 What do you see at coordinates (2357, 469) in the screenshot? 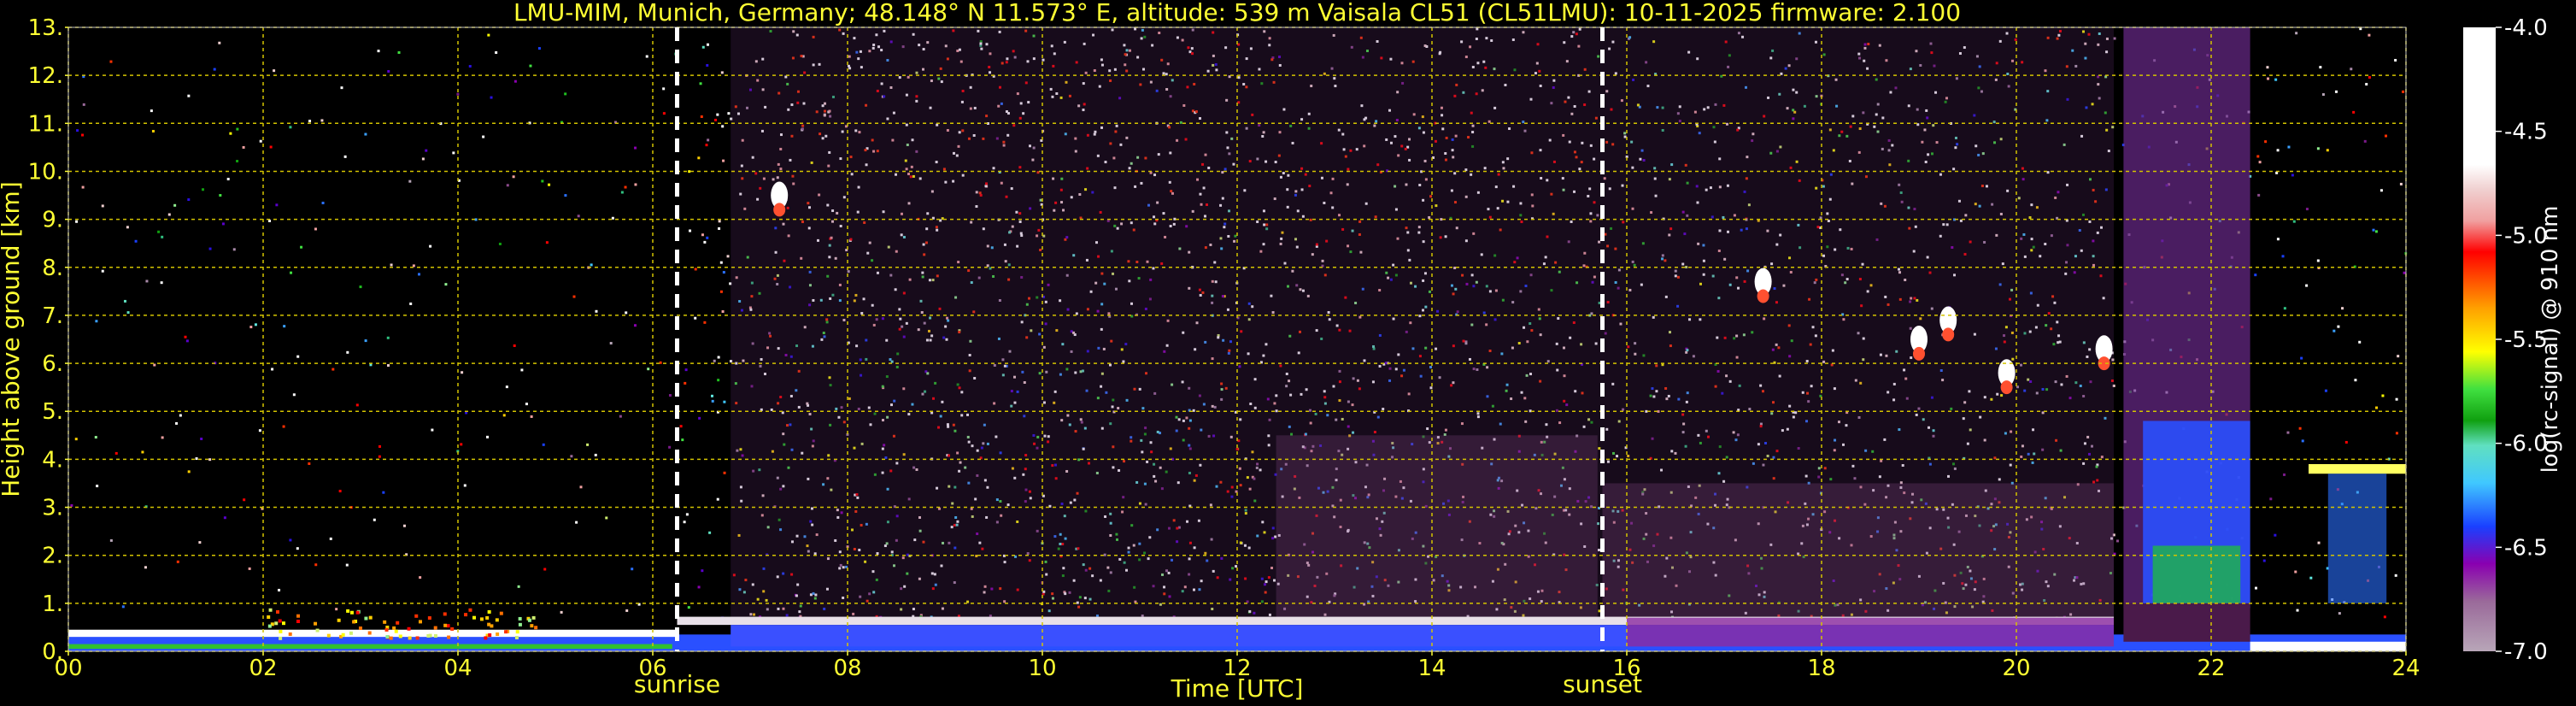
I see `low-cloud-layer` at bounding box center [2357, 469].